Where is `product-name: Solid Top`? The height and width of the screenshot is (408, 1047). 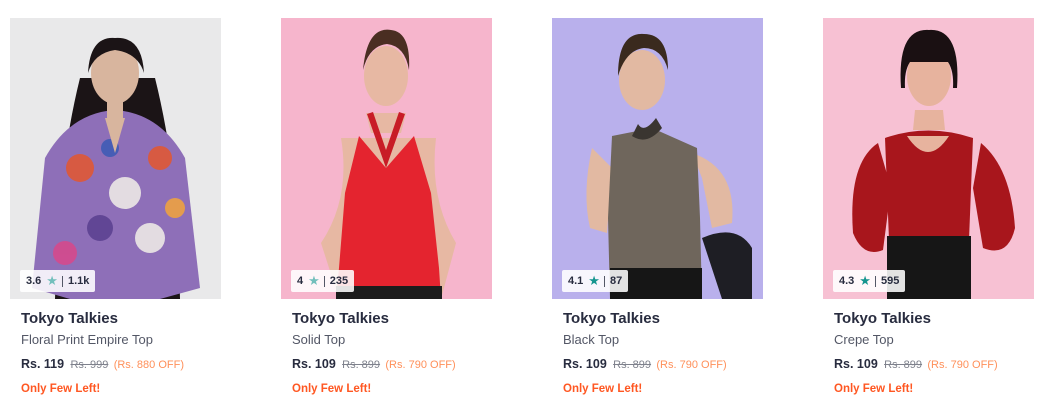
product-name: Solid Top is located at coordinates (392, 340).